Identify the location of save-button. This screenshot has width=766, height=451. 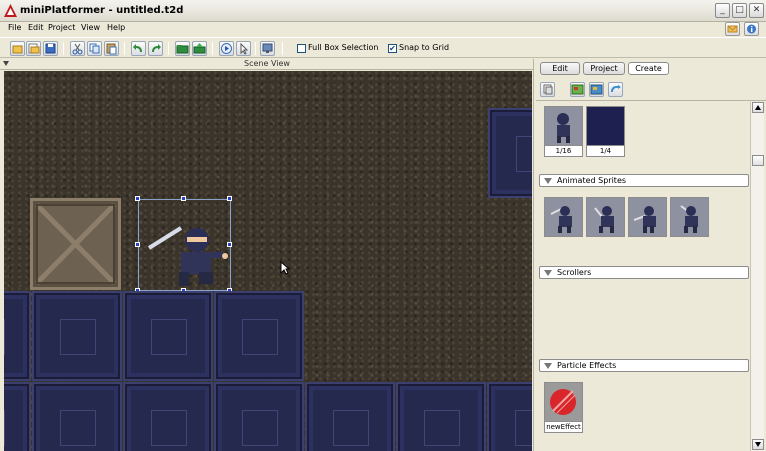
(50, 48).